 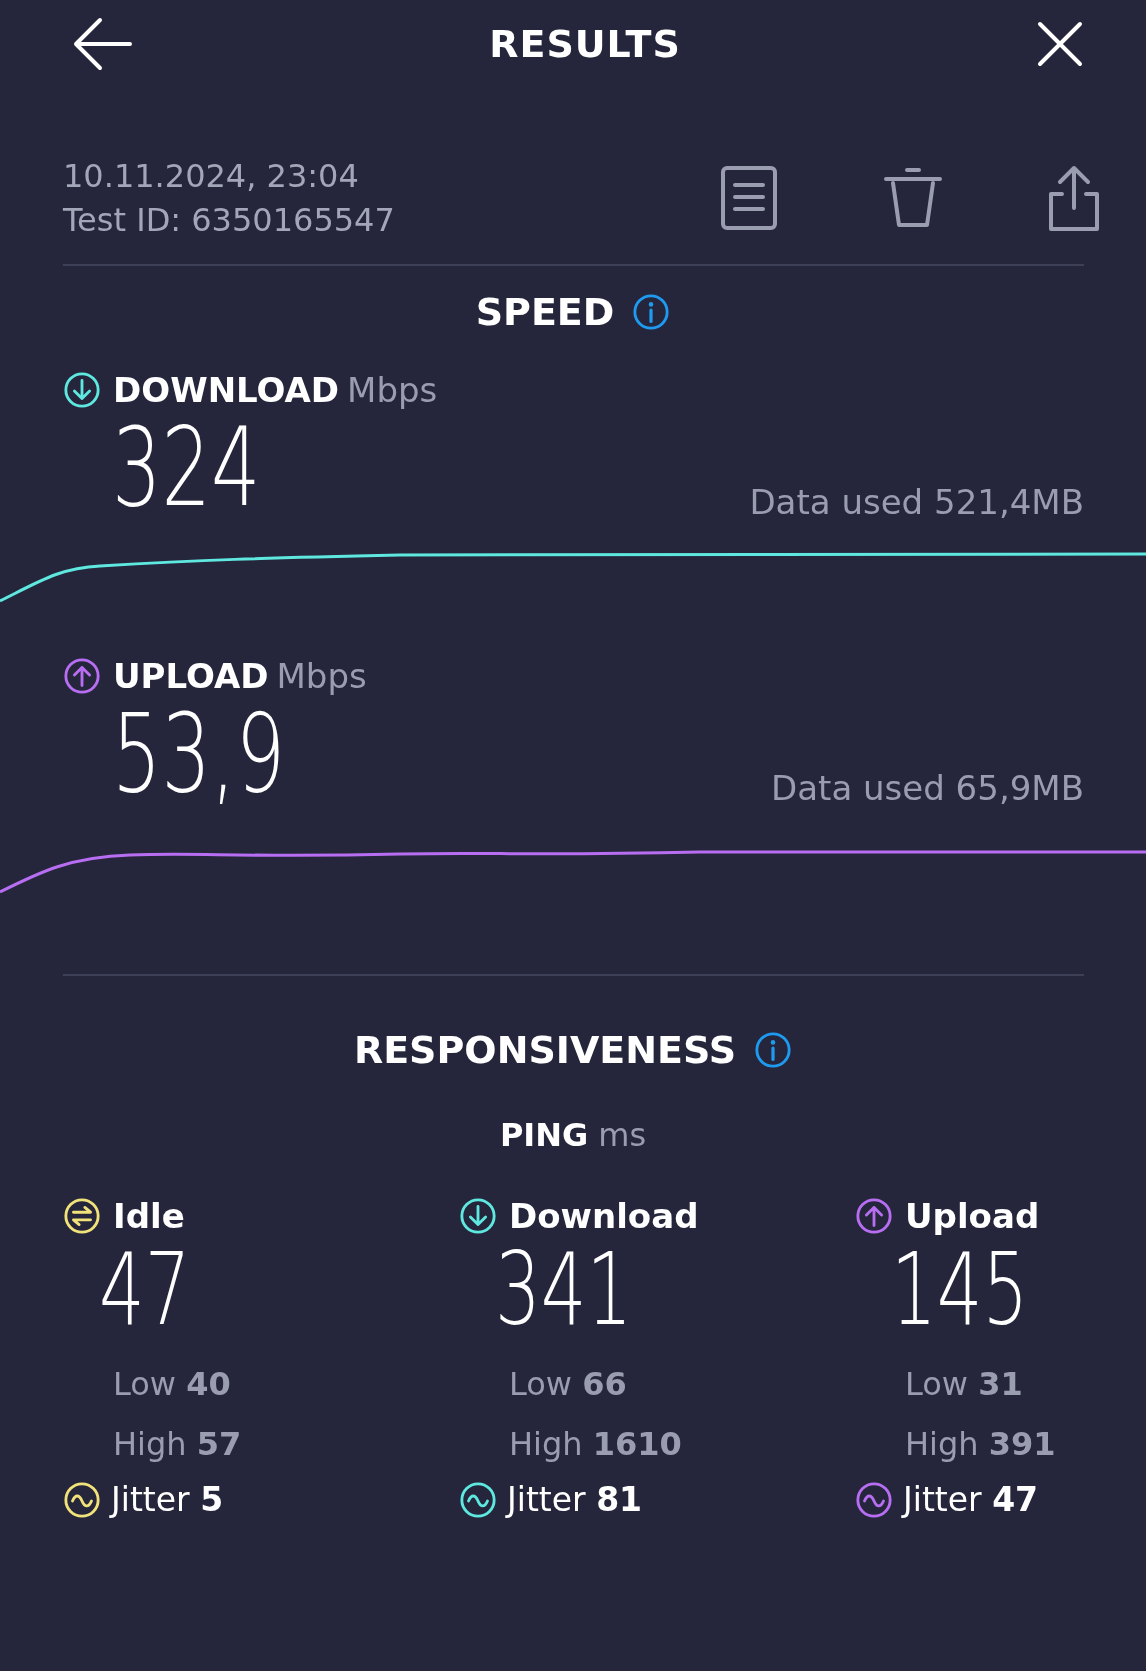 What do you see at coordinates (927, 789) in the screenshot?
I see `data-used: Data used 65,9MB` at bounding box center [927, 789].